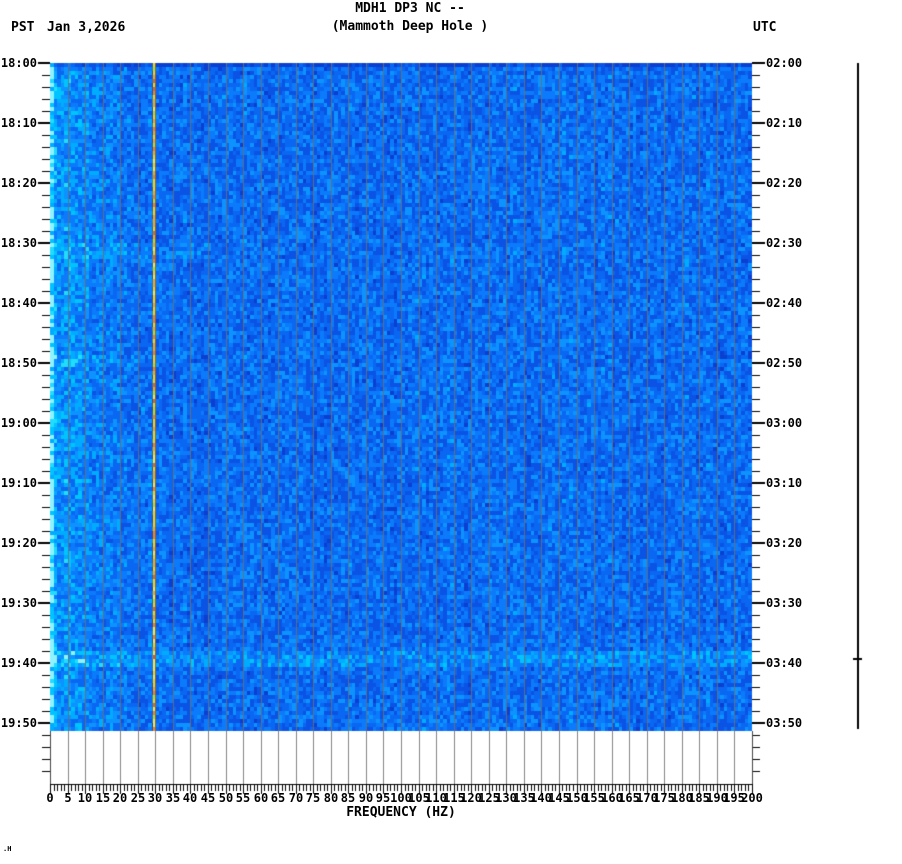 The width and height of the screenshot is (902, 864). Describe the element at coordinates (401, 812) in the screenshot. I see `x-axis-title: FREQUENCY (HZ)` at that location.